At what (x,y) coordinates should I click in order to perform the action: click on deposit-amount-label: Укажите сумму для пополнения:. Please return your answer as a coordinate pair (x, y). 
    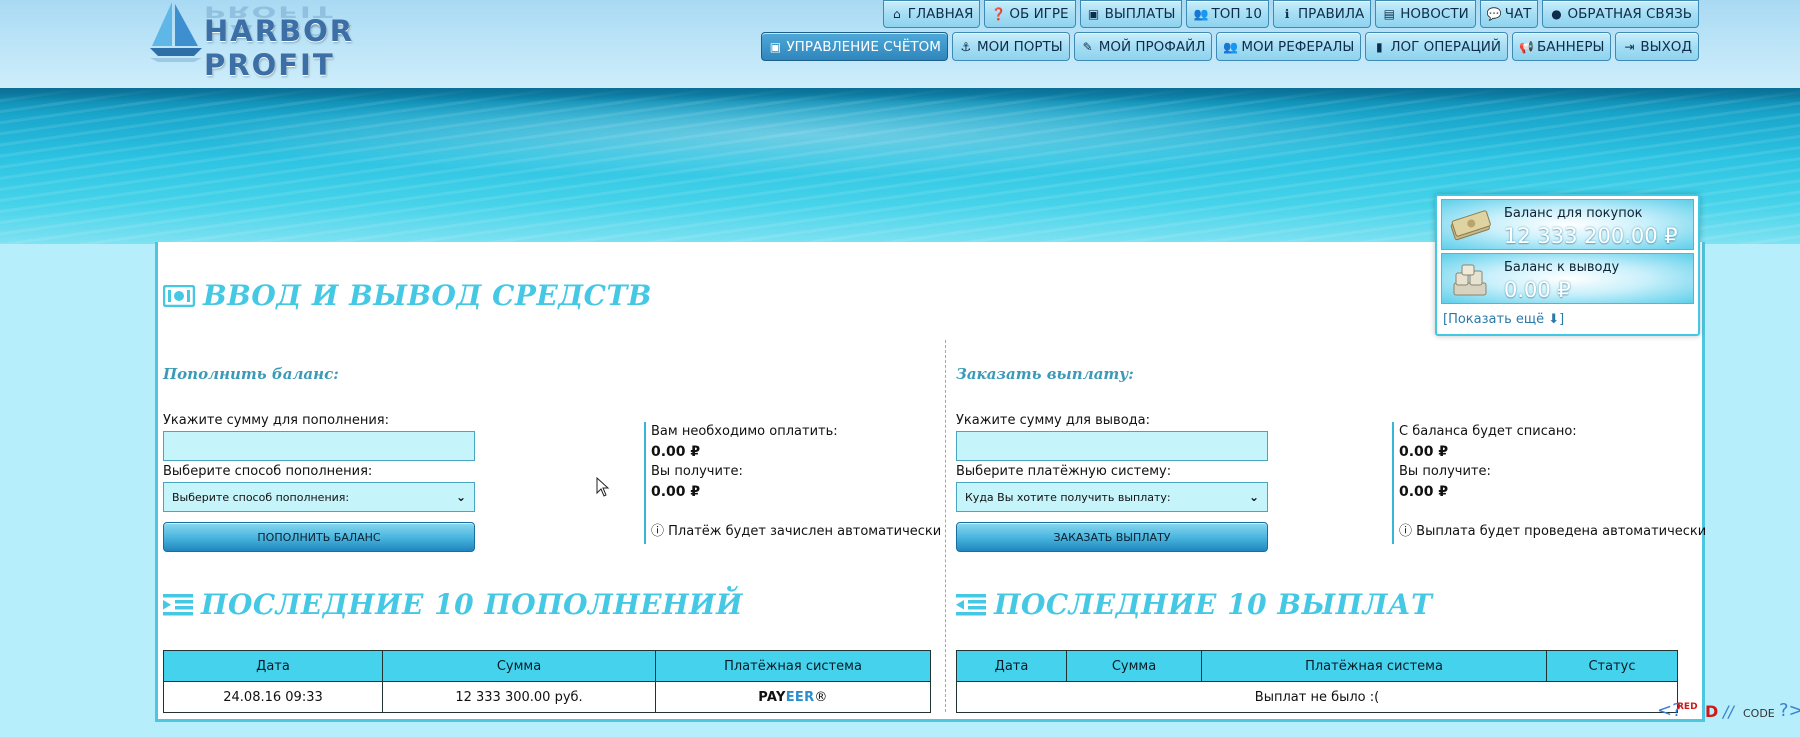
    Looking at the image, I should click on (276, 420).